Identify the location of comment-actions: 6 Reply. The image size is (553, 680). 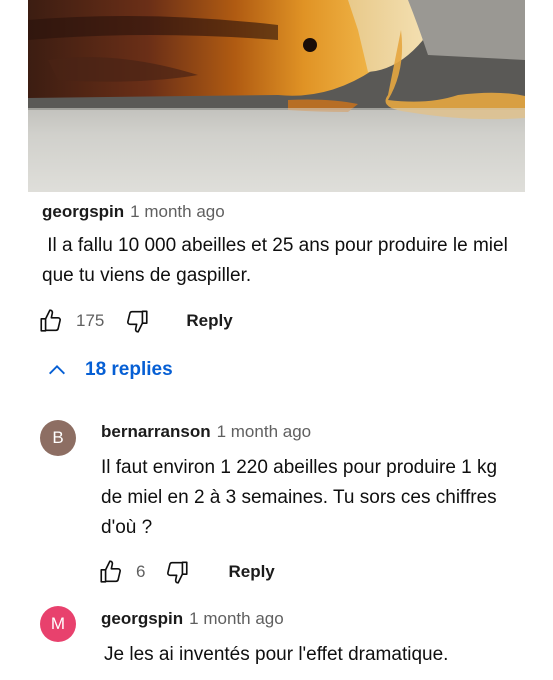
(185, 572).